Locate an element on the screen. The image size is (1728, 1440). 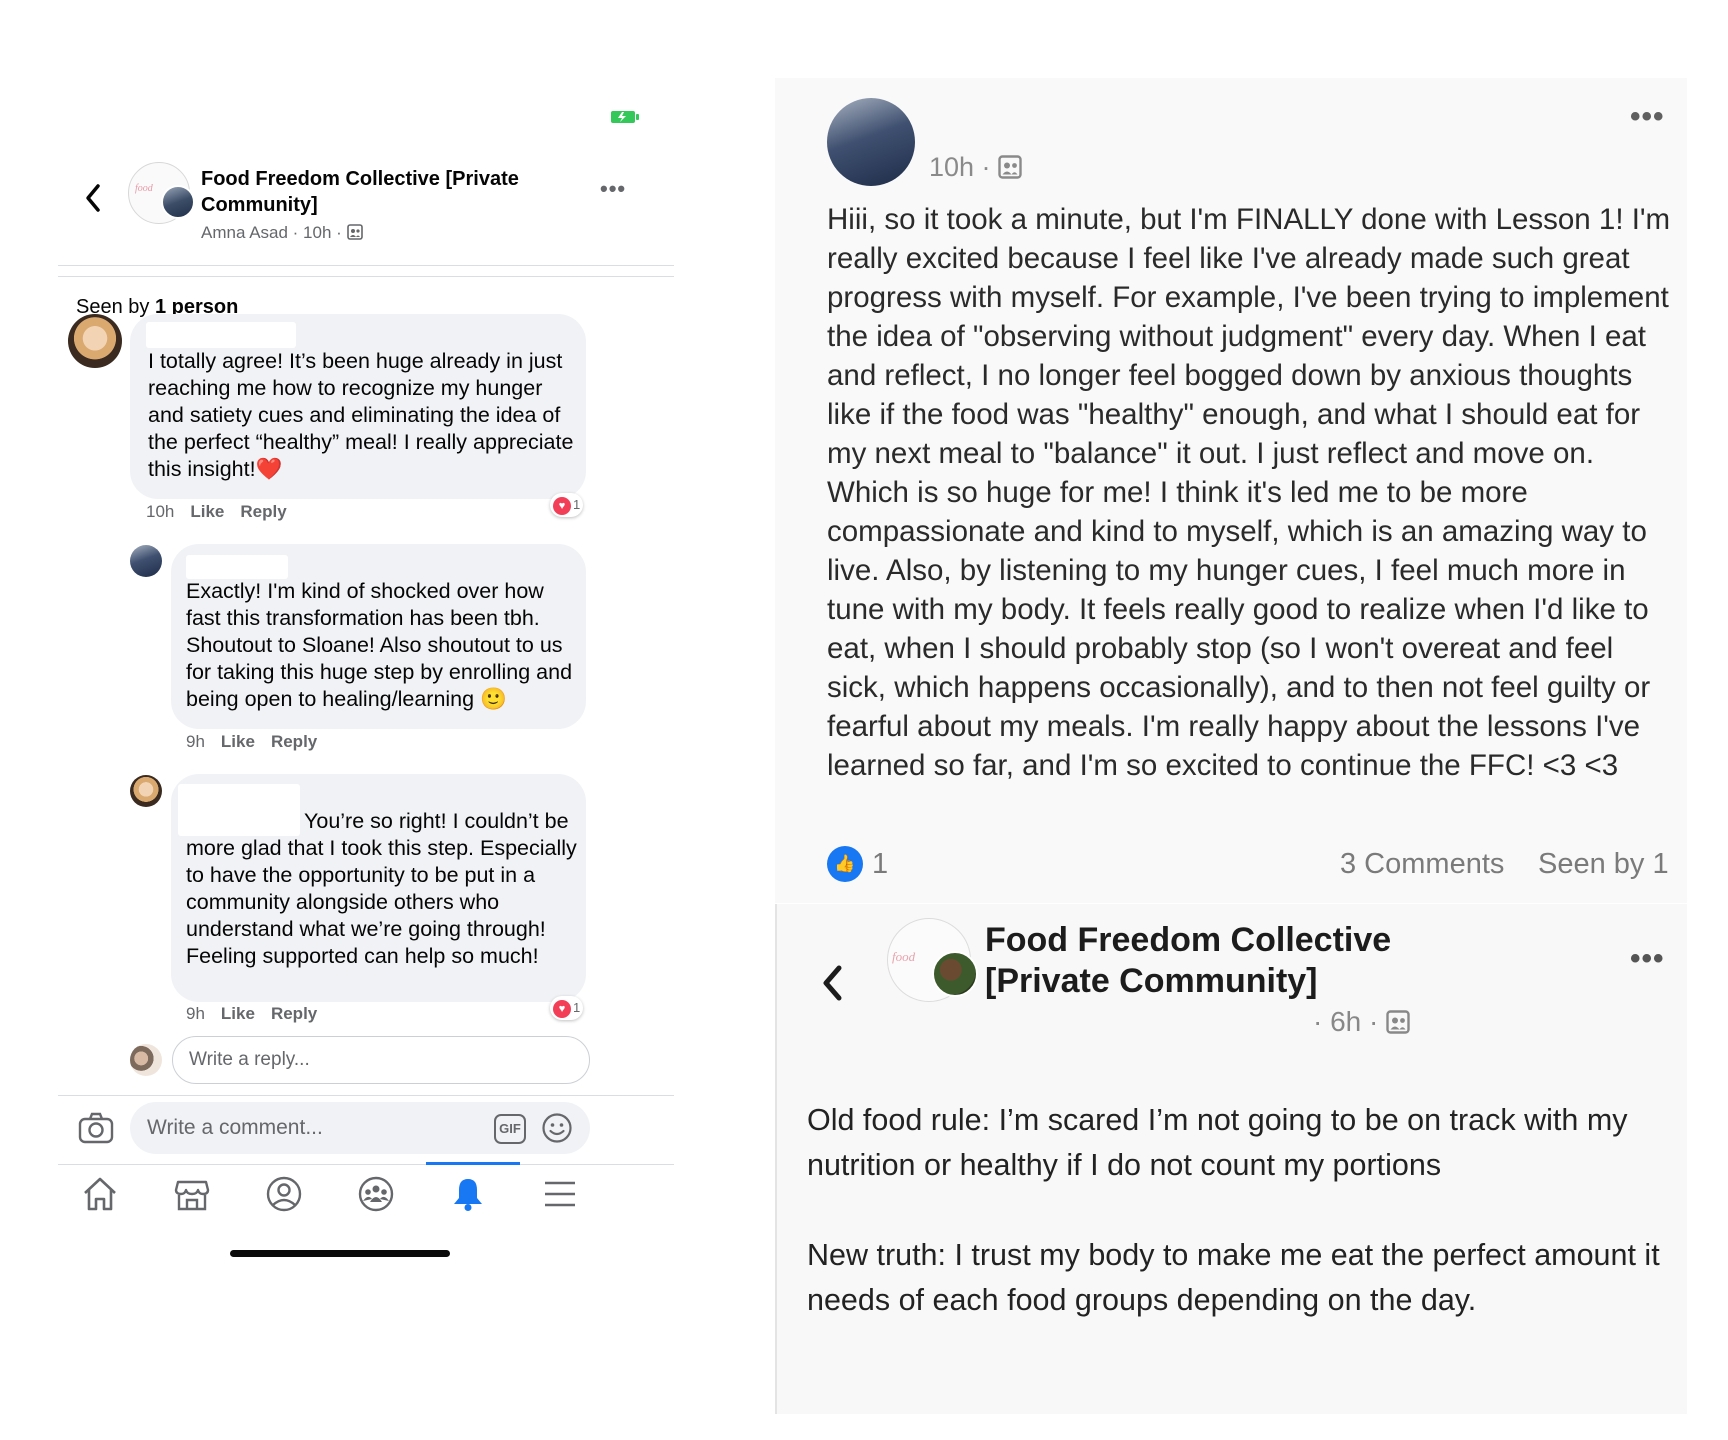
menu-icon is located at coordinates (560, 1194).